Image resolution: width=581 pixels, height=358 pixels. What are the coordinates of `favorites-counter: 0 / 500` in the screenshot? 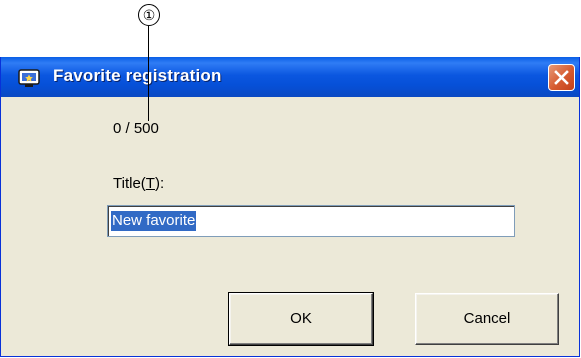 It's located at (136, 128).